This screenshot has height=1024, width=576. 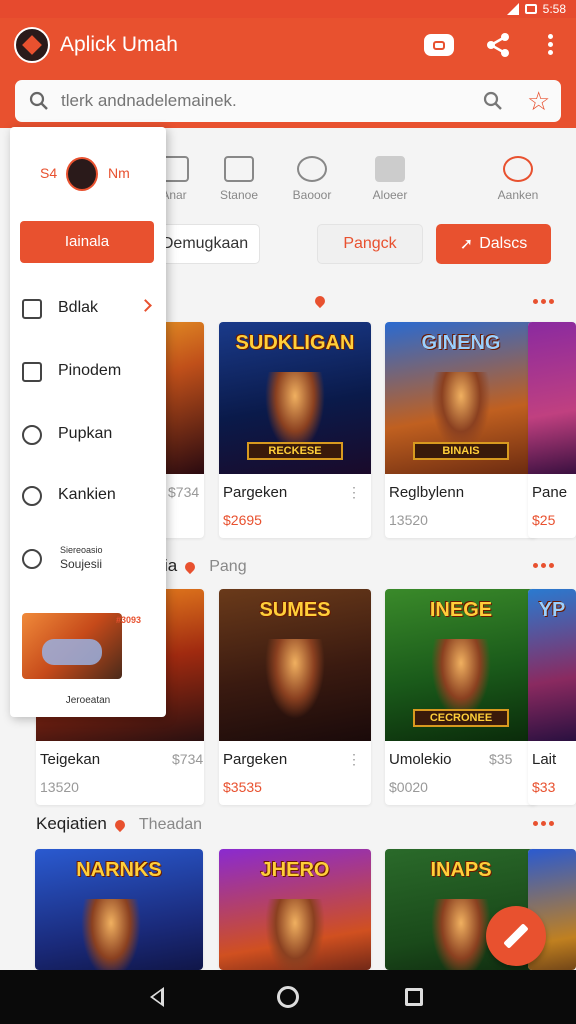 I want to click on category-label: Baooor, so click(x=312, y=195).